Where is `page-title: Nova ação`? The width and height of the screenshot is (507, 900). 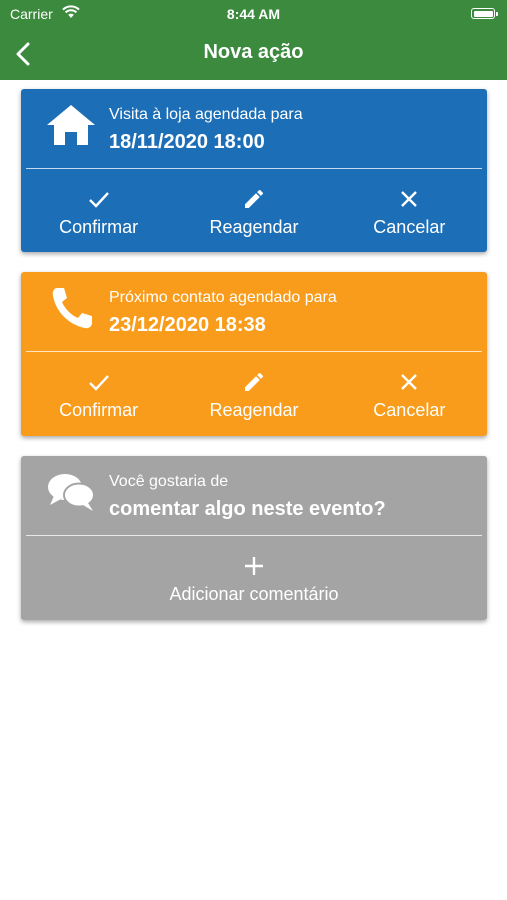
page-title: Nova ação is located at coordinates (253, 52).